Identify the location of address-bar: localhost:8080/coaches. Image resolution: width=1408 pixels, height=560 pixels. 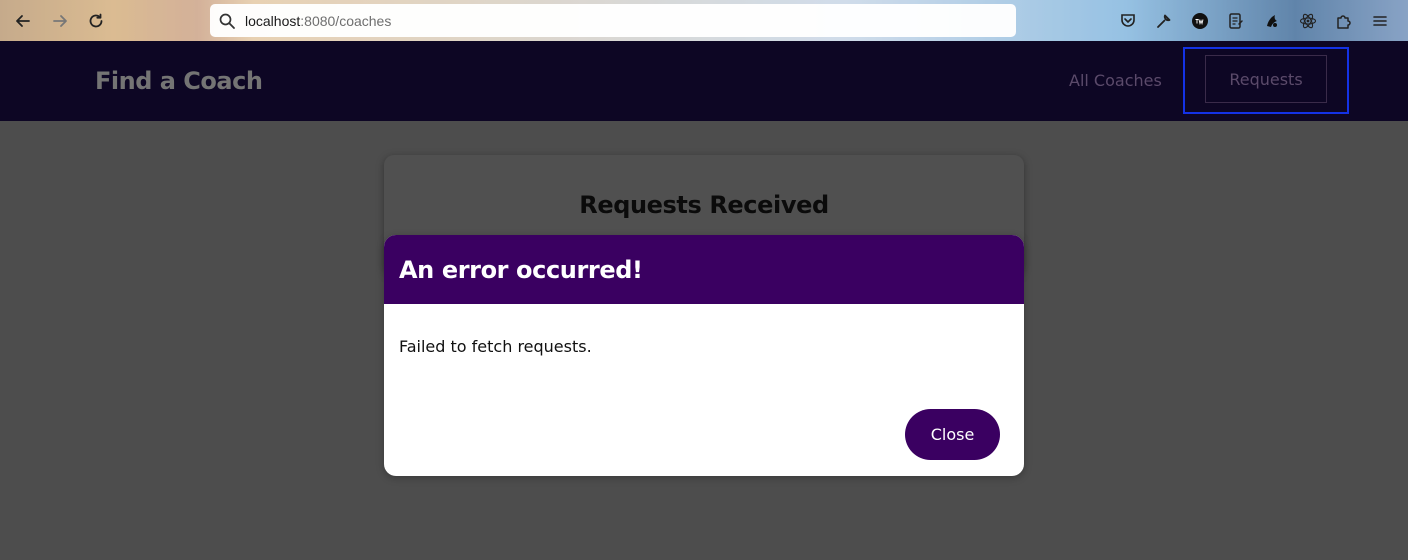
(613, 20).